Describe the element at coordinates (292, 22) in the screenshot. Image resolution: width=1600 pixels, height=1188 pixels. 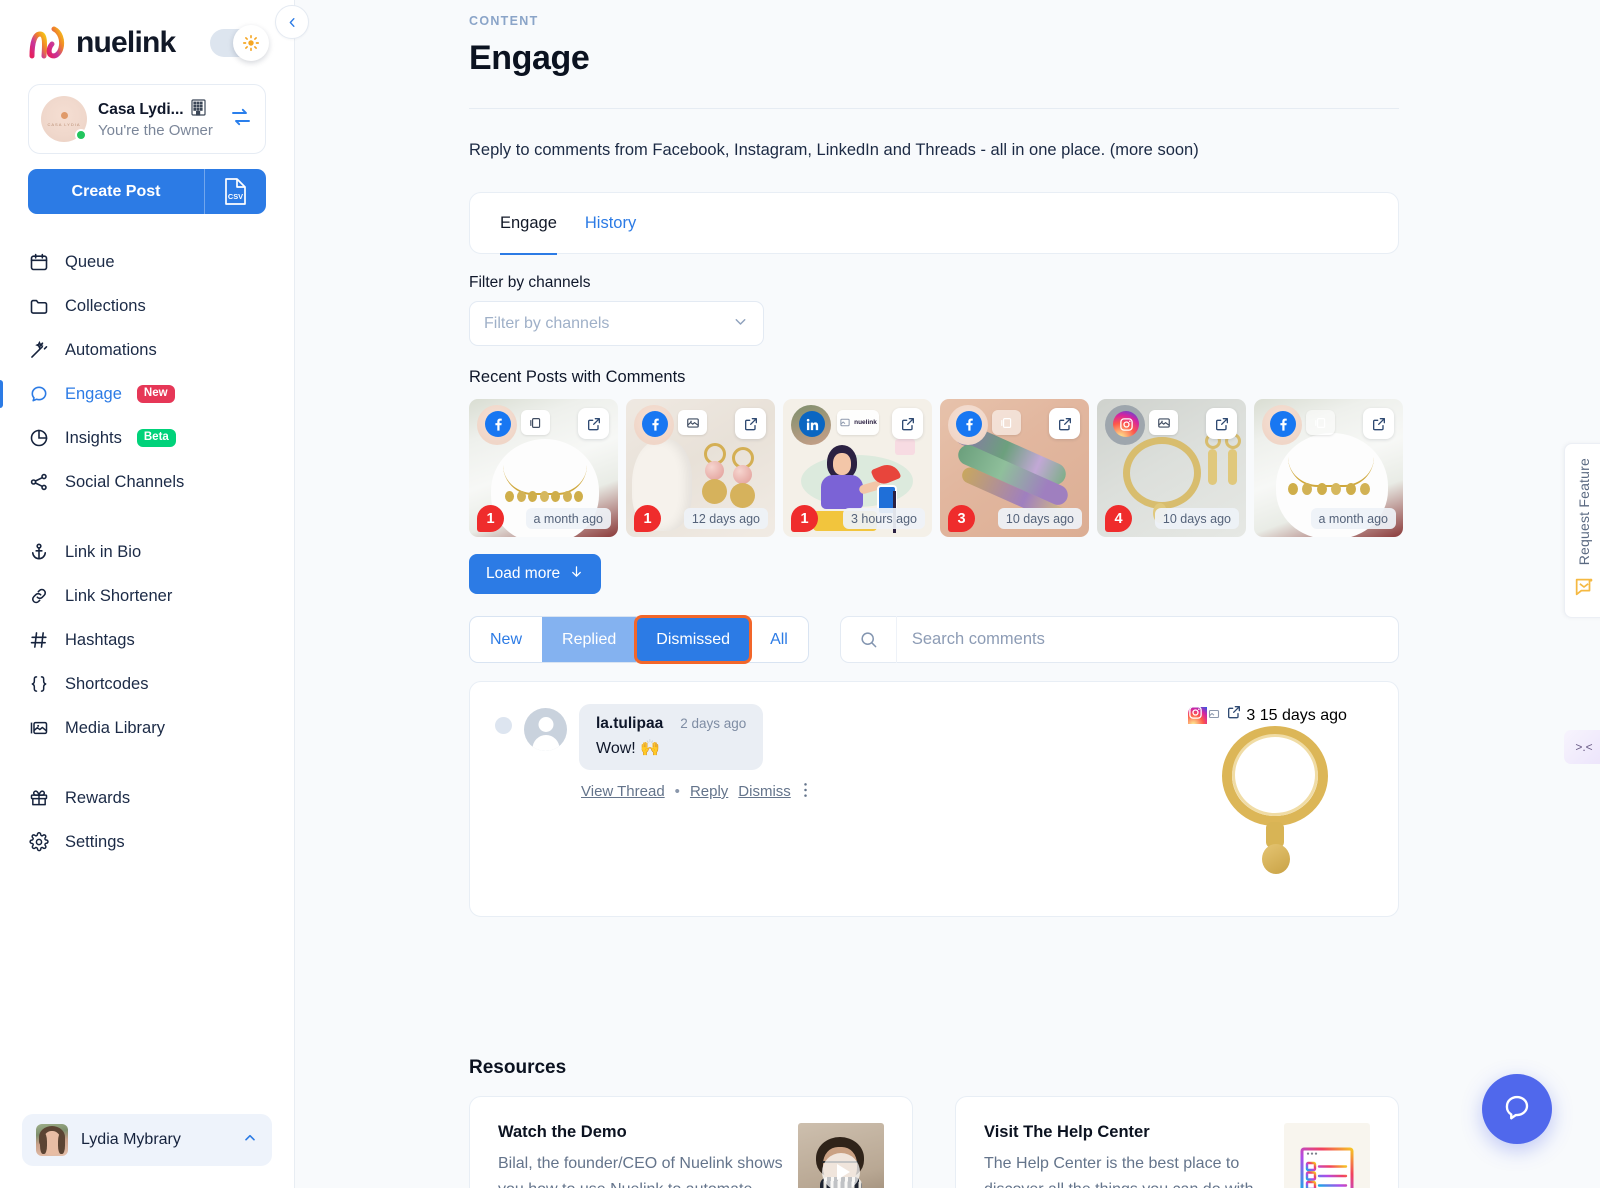
I see `sidebar-collapse-button` at that location.